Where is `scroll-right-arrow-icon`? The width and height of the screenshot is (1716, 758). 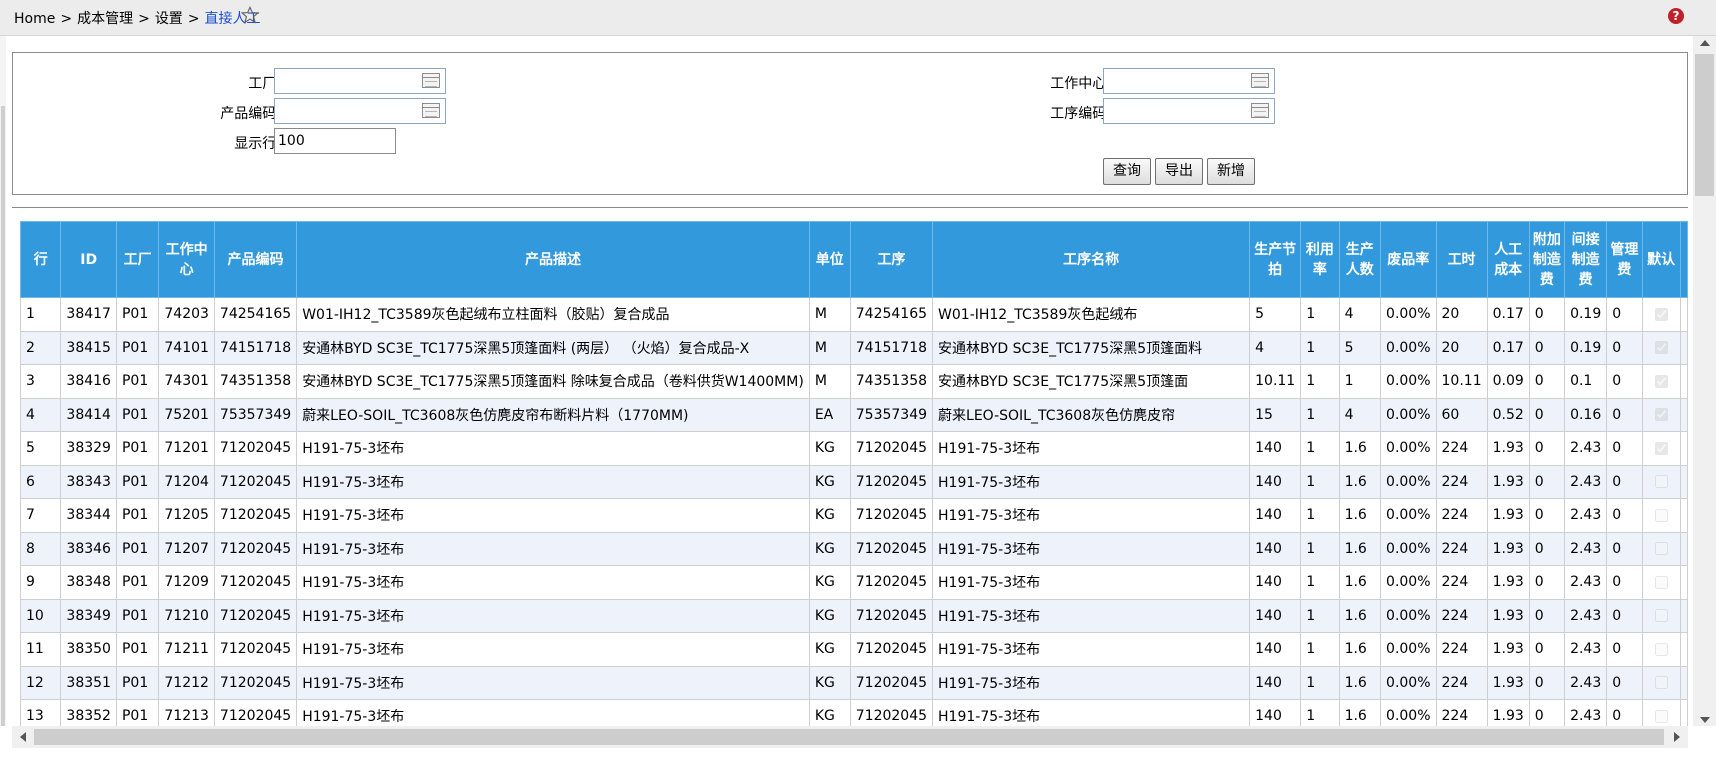 scroll-right-arrow-icon is located at coordinates (1677, 737).